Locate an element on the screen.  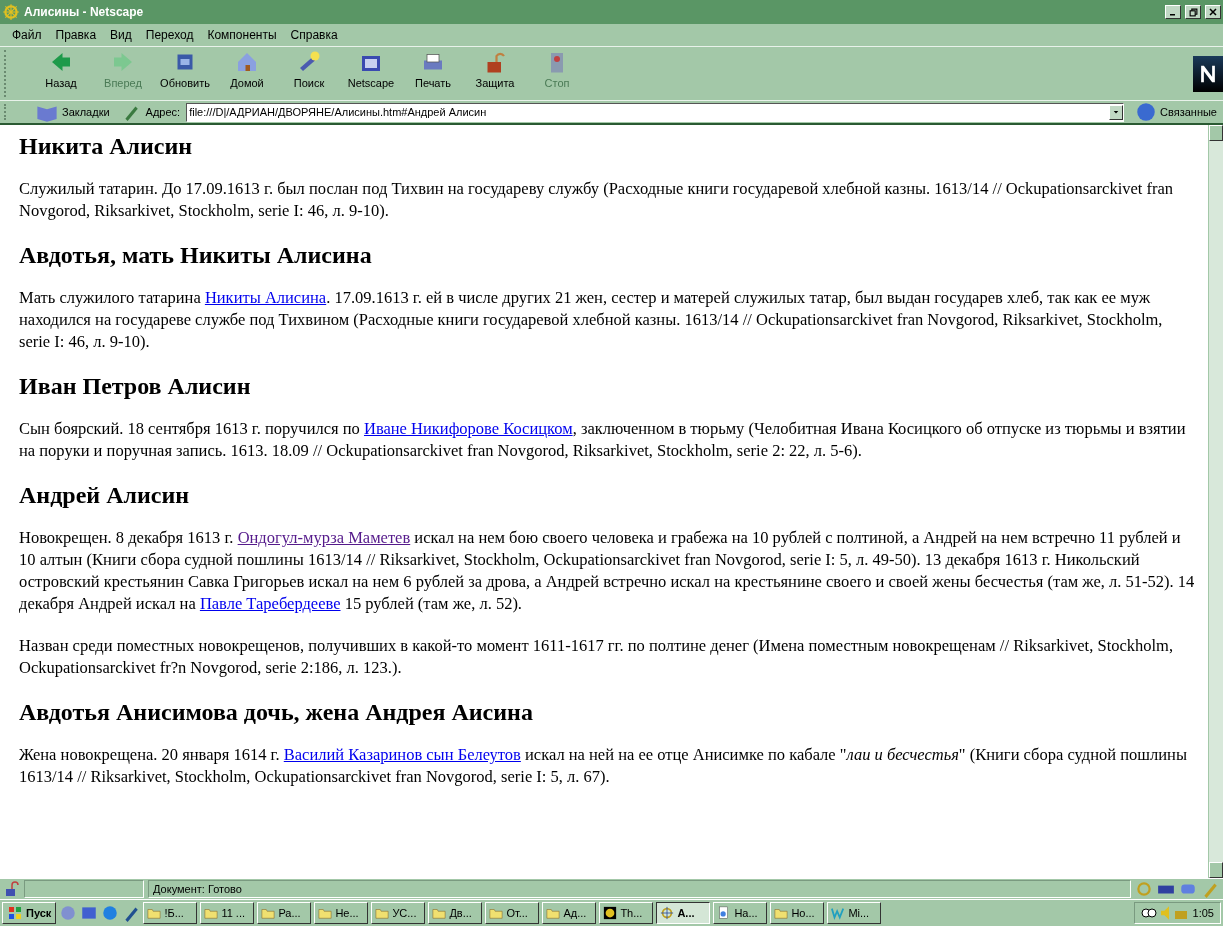
restore-button is located at coordinates (1193, 12).